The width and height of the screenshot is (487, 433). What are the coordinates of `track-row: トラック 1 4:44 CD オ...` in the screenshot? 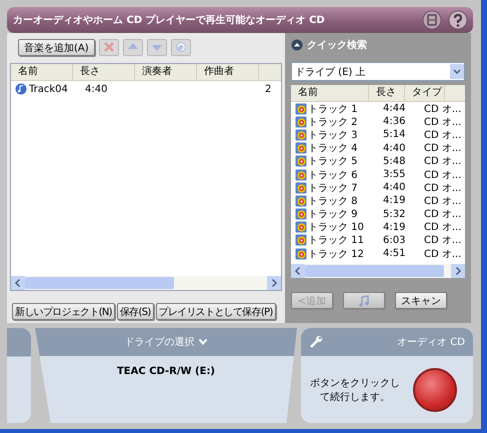 It's located at (378, 109).